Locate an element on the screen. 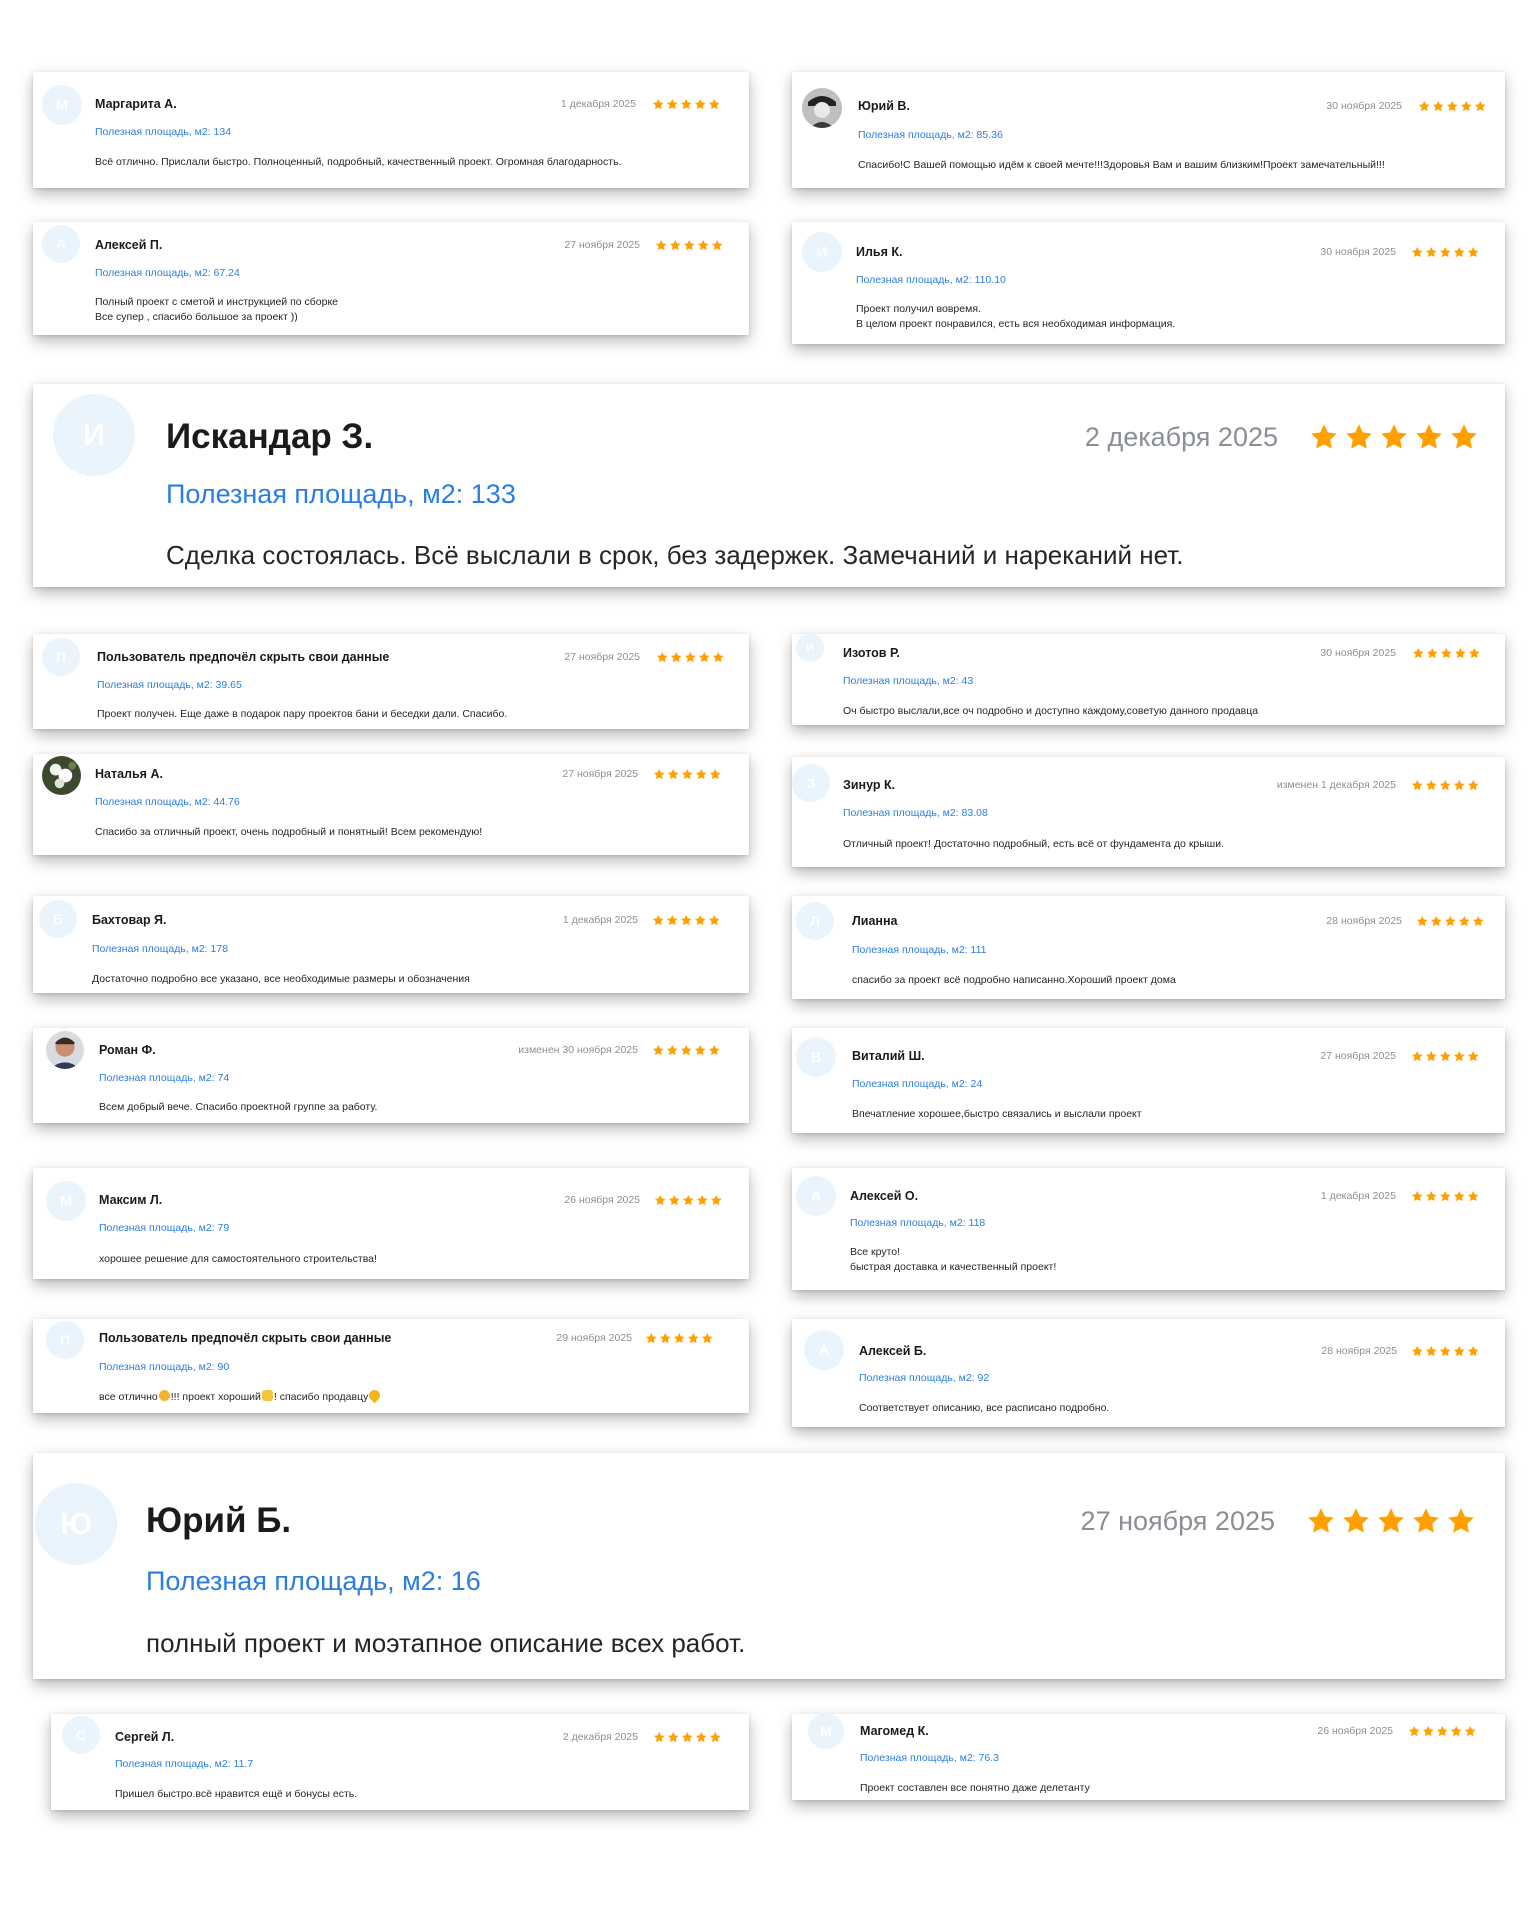 The width and height of the screenshot is (1536, 1920). useful-area-value: 110.10 is located at coordinates (990, 279).